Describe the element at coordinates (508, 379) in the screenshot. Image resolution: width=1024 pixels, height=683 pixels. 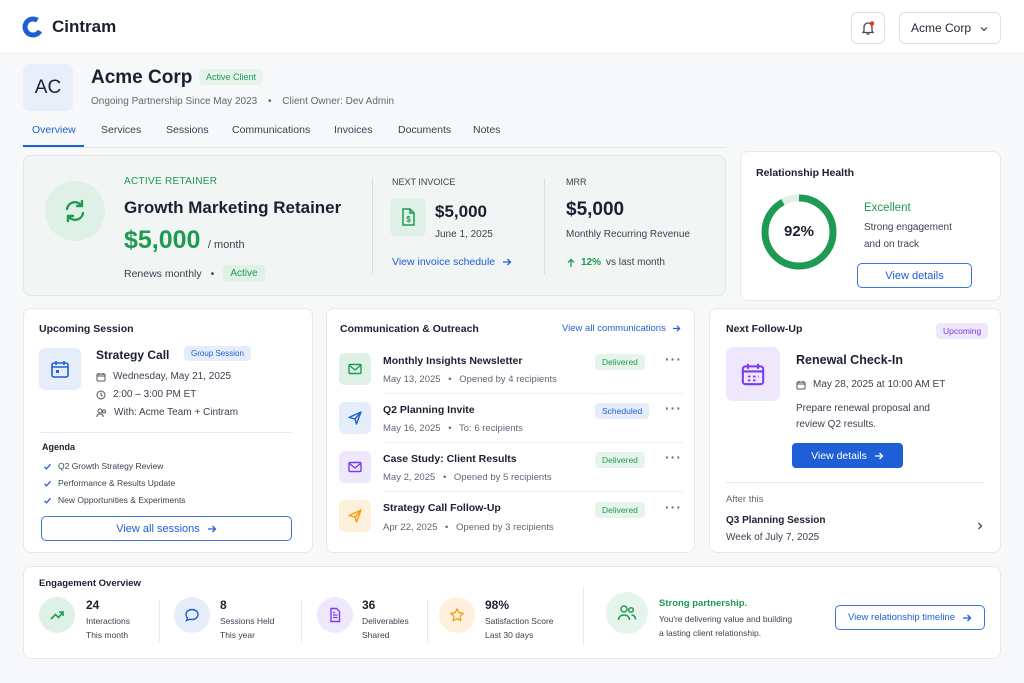
I see `comms-item-detail: Opened by 4 recipients` at that location.